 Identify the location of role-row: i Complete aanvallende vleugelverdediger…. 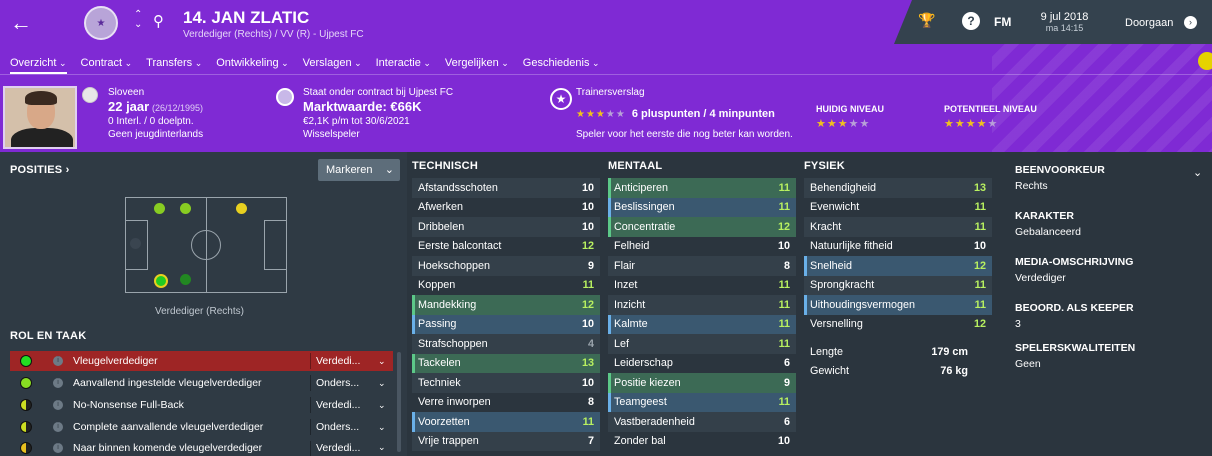
(201, 427).